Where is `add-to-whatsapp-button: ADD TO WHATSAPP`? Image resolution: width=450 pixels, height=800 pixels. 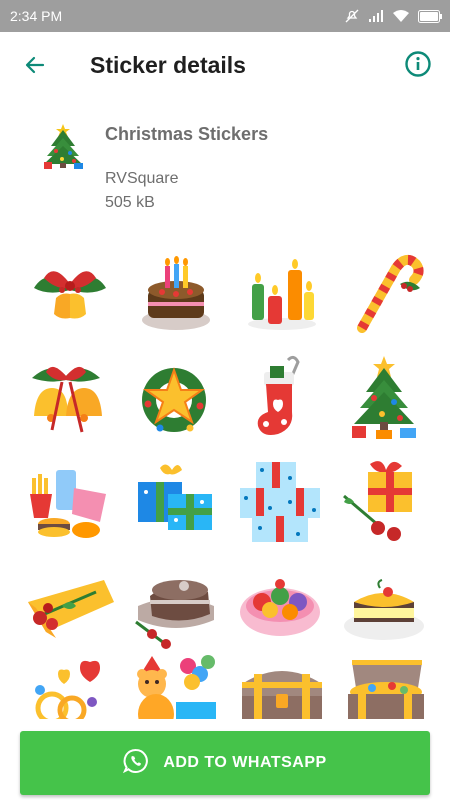
add-to-whatsapp-button: ADD TO WHATSAPP is located at coordinates (225, 763).